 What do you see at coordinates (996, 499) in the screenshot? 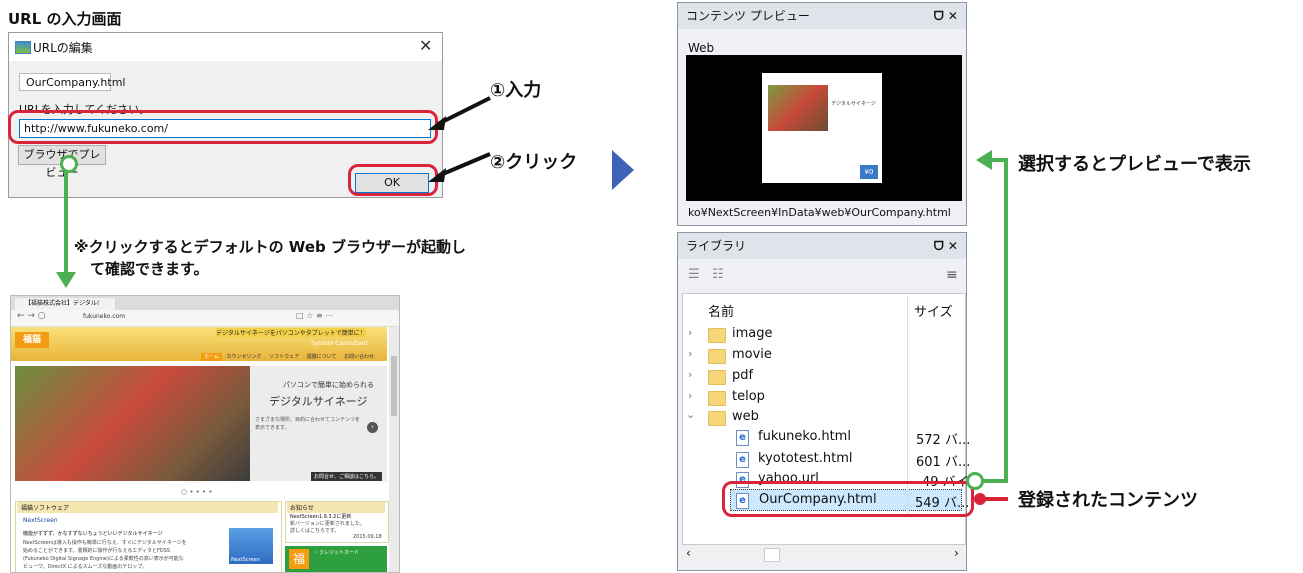
I see `registered-line` at bounding box center [996, 499].